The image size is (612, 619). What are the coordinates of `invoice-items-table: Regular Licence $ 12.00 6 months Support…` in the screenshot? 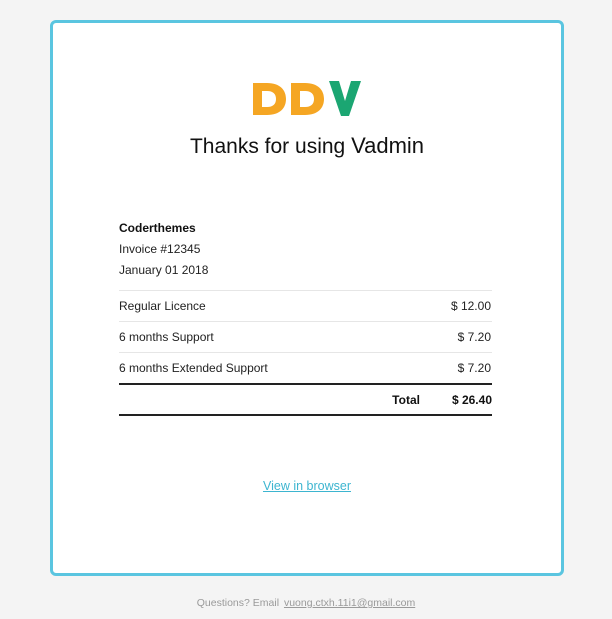 It's located at (305, 353).